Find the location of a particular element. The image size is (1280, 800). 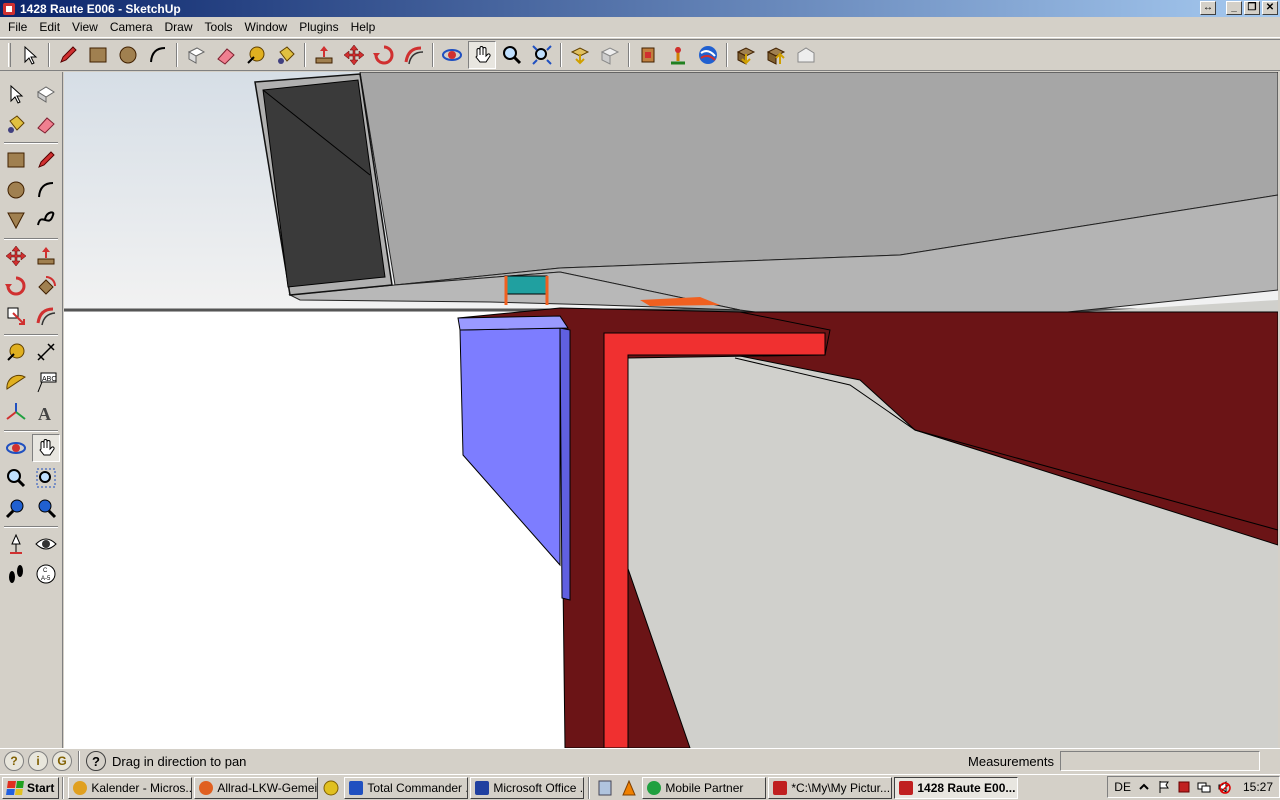

menu-tools: Tools is located at coordinates (219, 27).